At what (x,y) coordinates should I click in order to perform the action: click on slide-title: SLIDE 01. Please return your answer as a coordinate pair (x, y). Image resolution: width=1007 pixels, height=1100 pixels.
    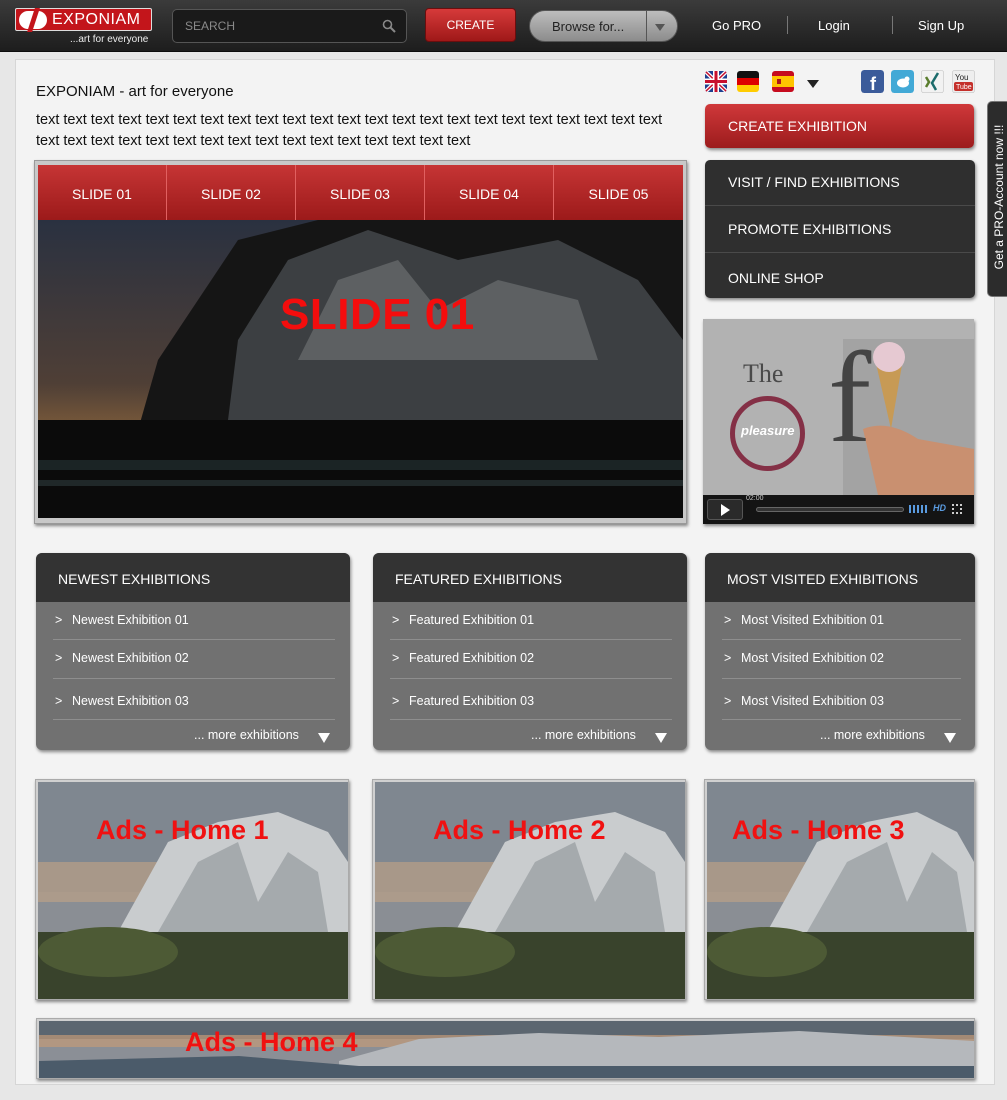
    Looking at the image, I should click on (377, 314).